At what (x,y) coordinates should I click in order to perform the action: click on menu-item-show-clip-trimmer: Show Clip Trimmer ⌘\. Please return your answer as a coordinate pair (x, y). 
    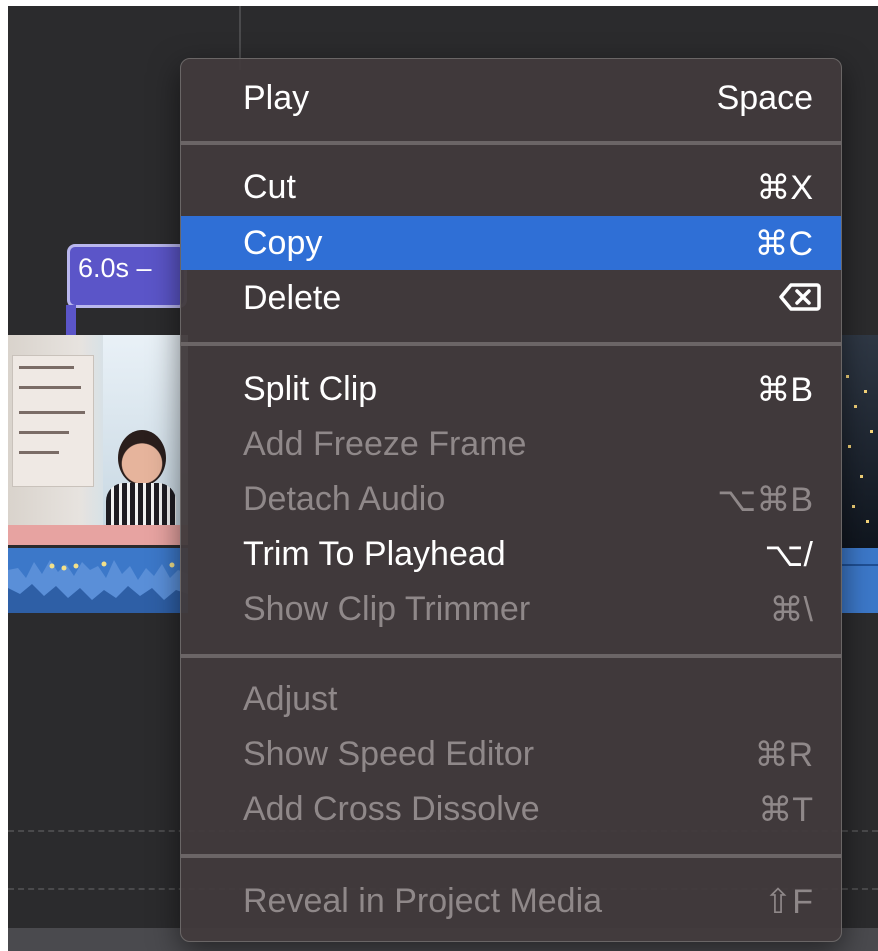
    Looking at the image, I should click on (511, 609).